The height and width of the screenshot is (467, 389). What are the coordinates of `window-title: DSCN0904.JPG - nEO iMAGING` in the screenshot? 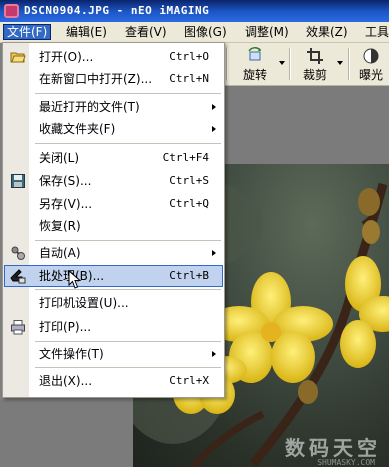 It's located at (117, 10).